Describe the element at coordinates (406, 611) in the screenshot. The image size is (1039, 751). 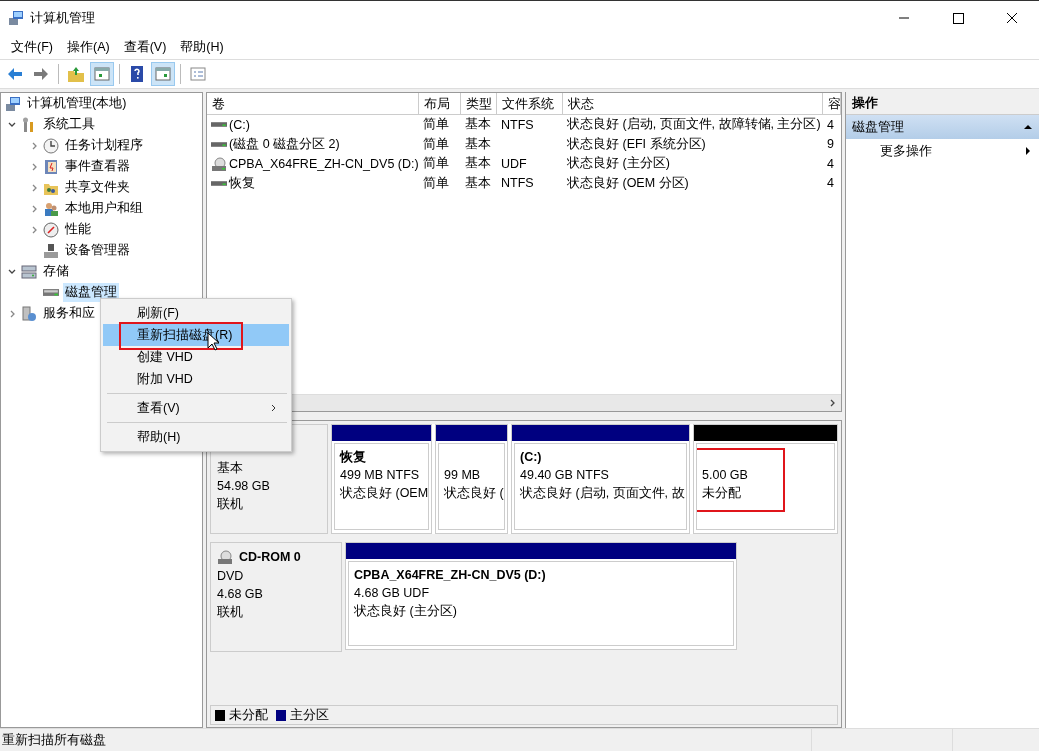
I see `partition-info: 状态良好 (主分区)` at that location.